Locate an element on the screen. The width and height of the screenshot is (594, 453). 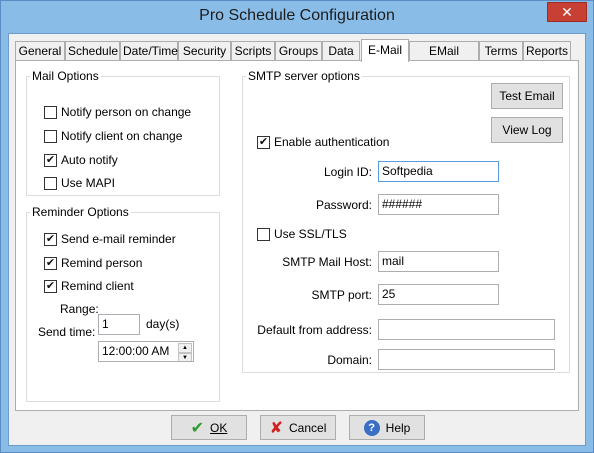
ok-button: ✔ OK is located at coordinates (209, 427).